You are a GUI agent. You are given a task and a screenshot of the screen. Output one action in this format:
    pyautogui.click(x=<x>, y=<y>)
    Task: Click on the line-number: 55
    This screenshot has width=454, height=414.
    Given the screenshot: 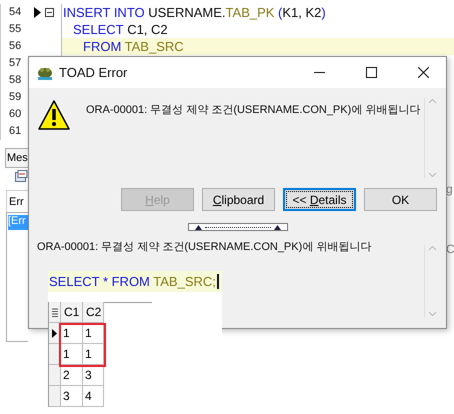 What is the action you would take?
    pyautogui.click(x=15, y=29)
    